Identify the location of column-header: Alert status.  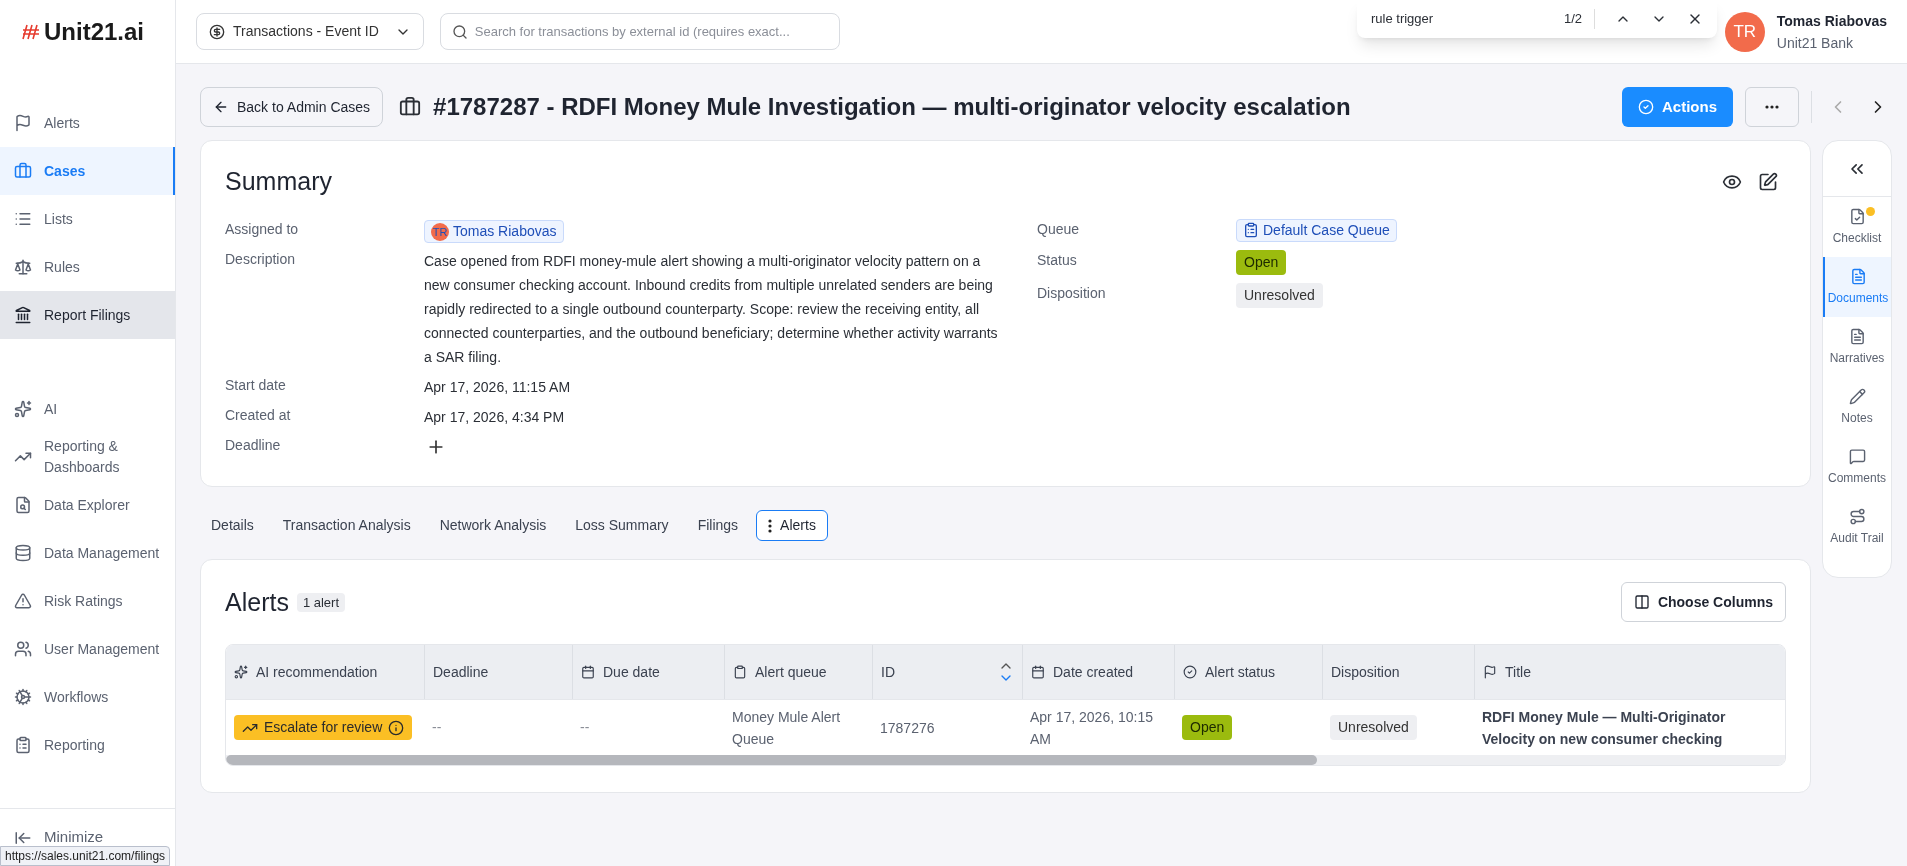
(1248, 672).